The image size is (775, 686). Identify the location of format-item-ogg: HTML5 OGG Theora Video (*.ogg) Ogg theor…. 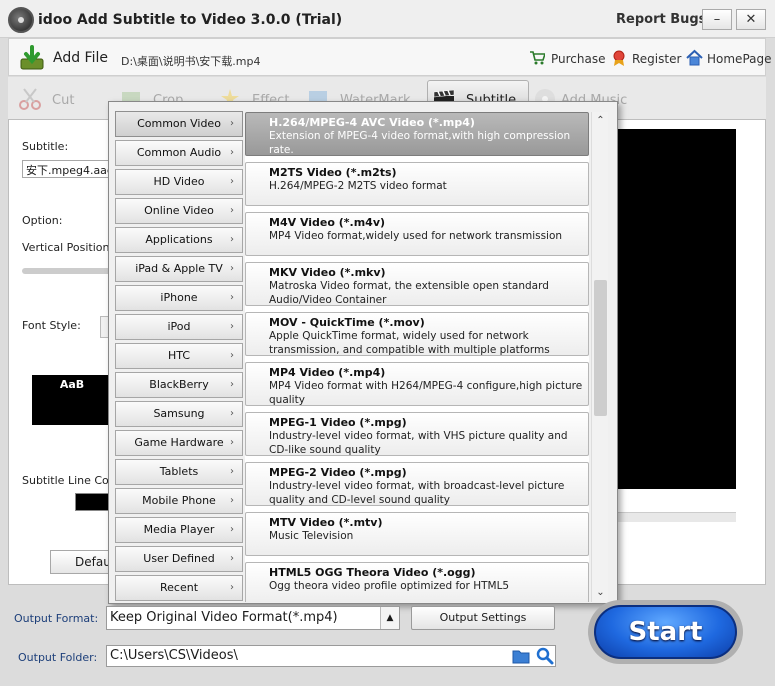
(417, 582).